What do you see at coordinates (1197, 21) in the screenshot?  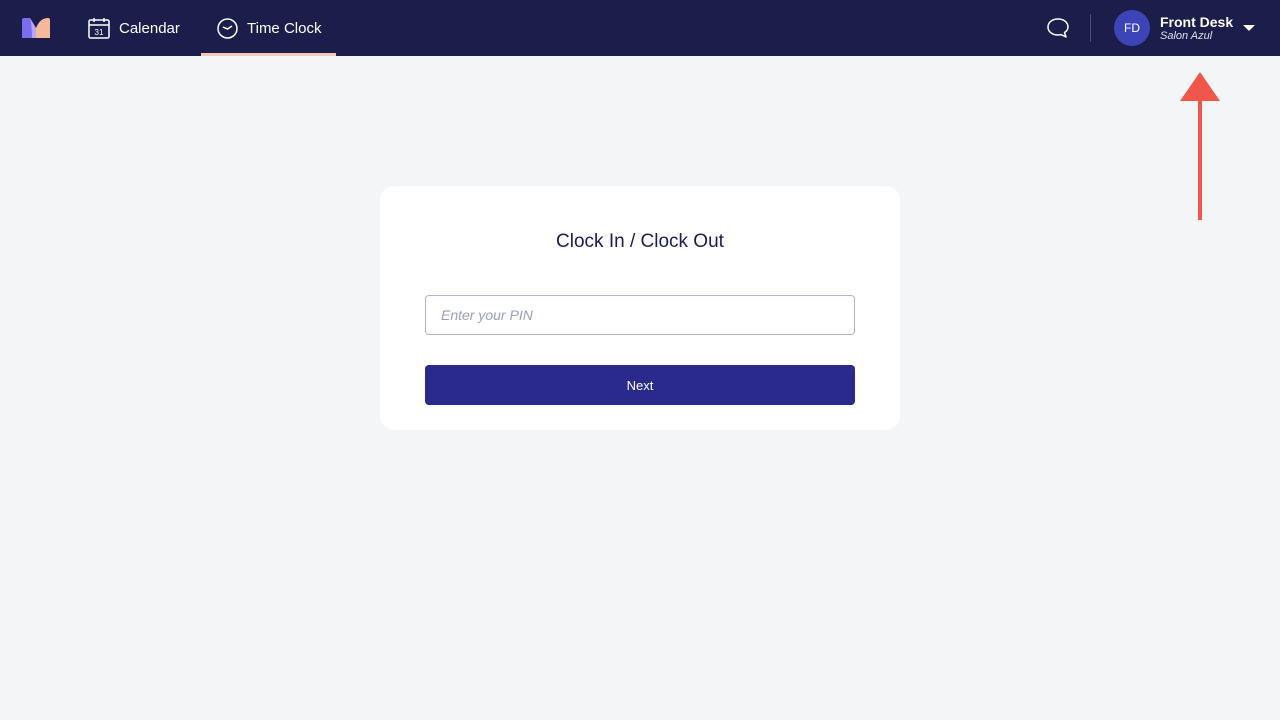 I see `user-name: Front Desk` at bounding box center [1197, 21].